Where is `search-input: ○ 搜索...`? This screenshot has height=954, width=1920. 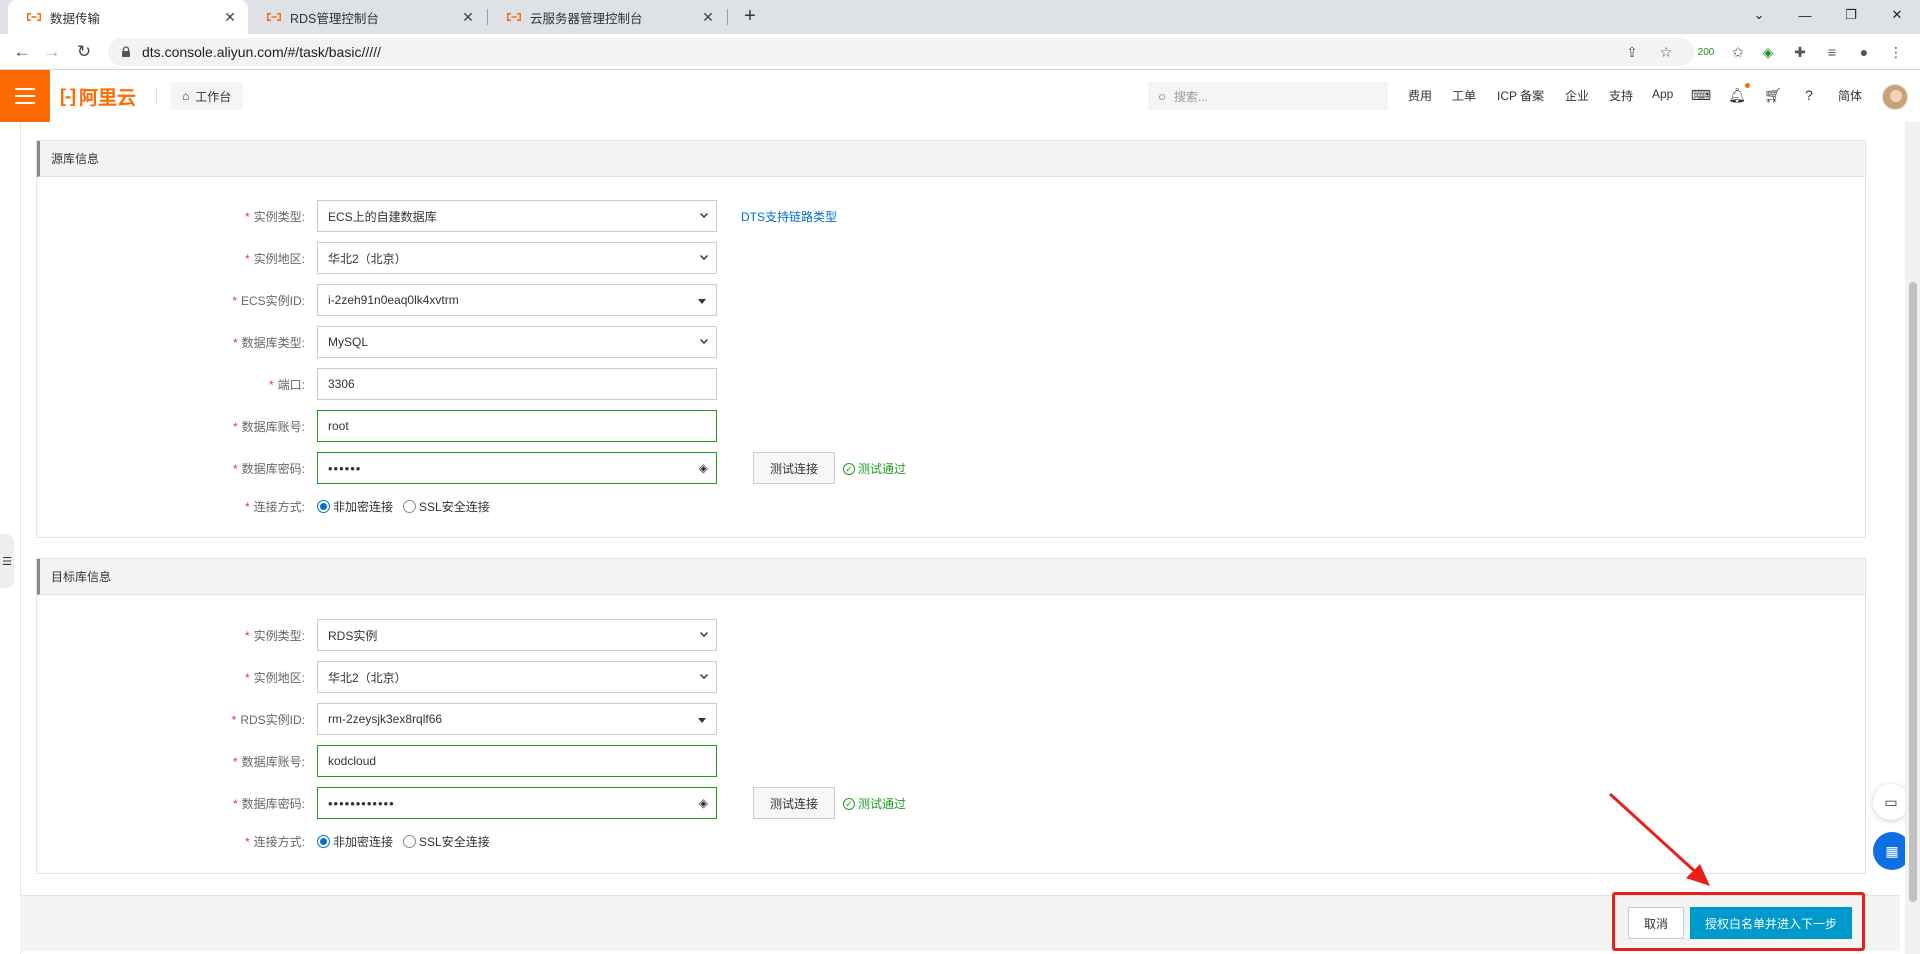 search-input: ○ 搜索... is located at coordinates (1268, 96).